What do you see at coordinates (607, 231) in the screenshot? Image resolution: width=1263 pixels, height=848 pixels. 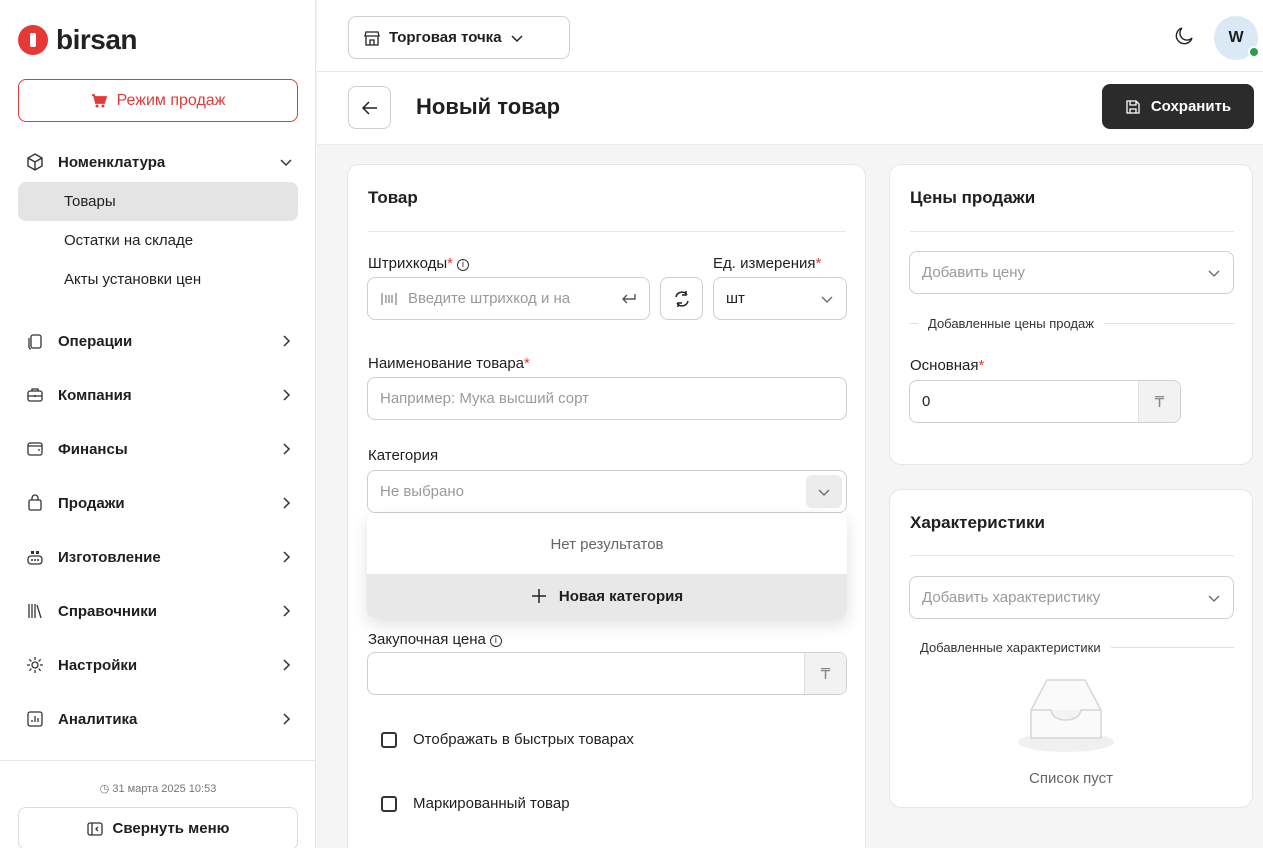 I see `product-card-divider` at bounding box center [607, 231].